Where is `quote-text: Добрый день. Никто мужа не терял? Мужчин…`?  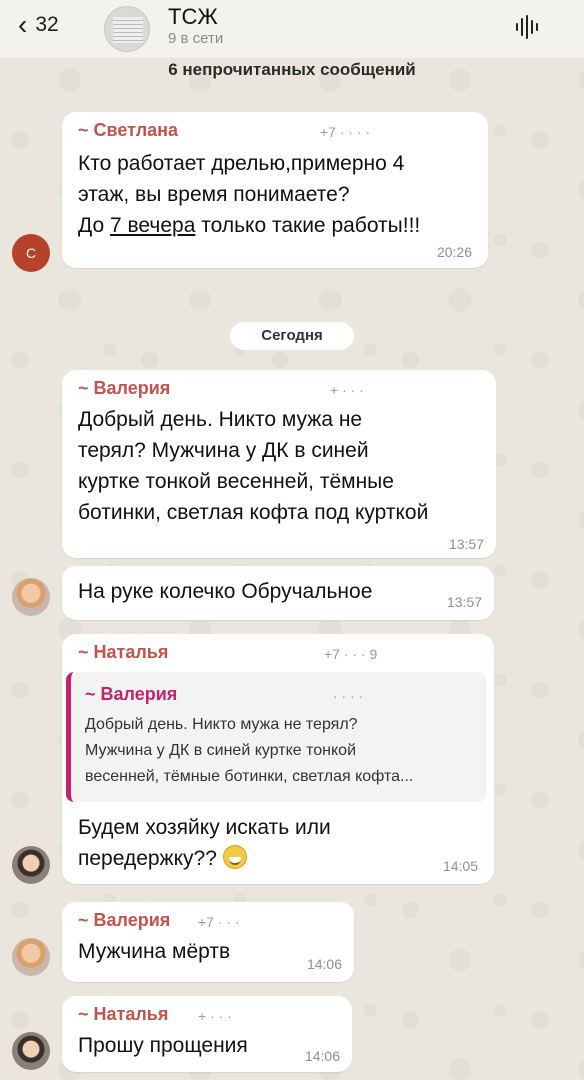 quote-text: Добрый день. Никто мужа не терял? Мужчин… is located at coordinates (249, 750).